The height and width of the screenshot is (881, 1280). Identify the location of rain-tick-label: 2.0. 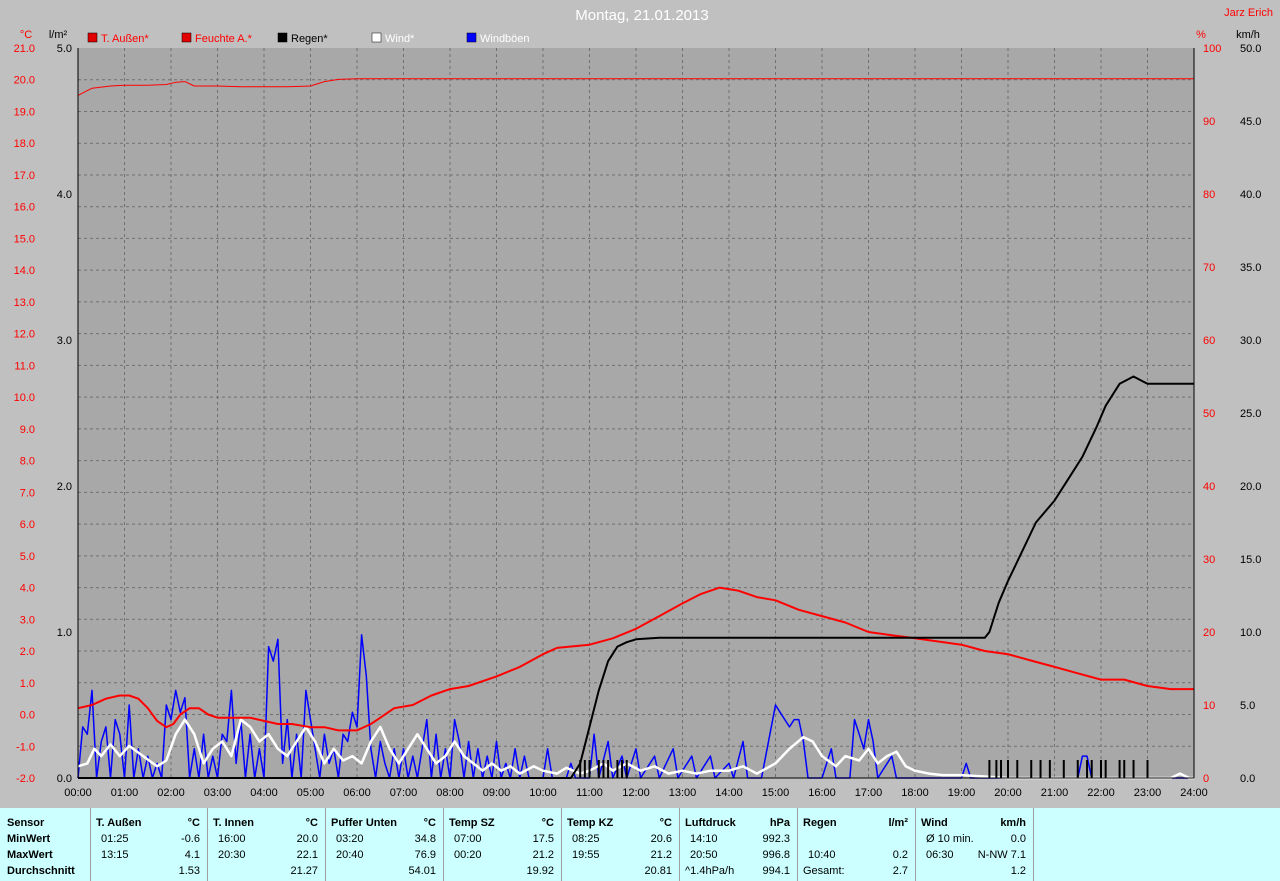
(64, 487).